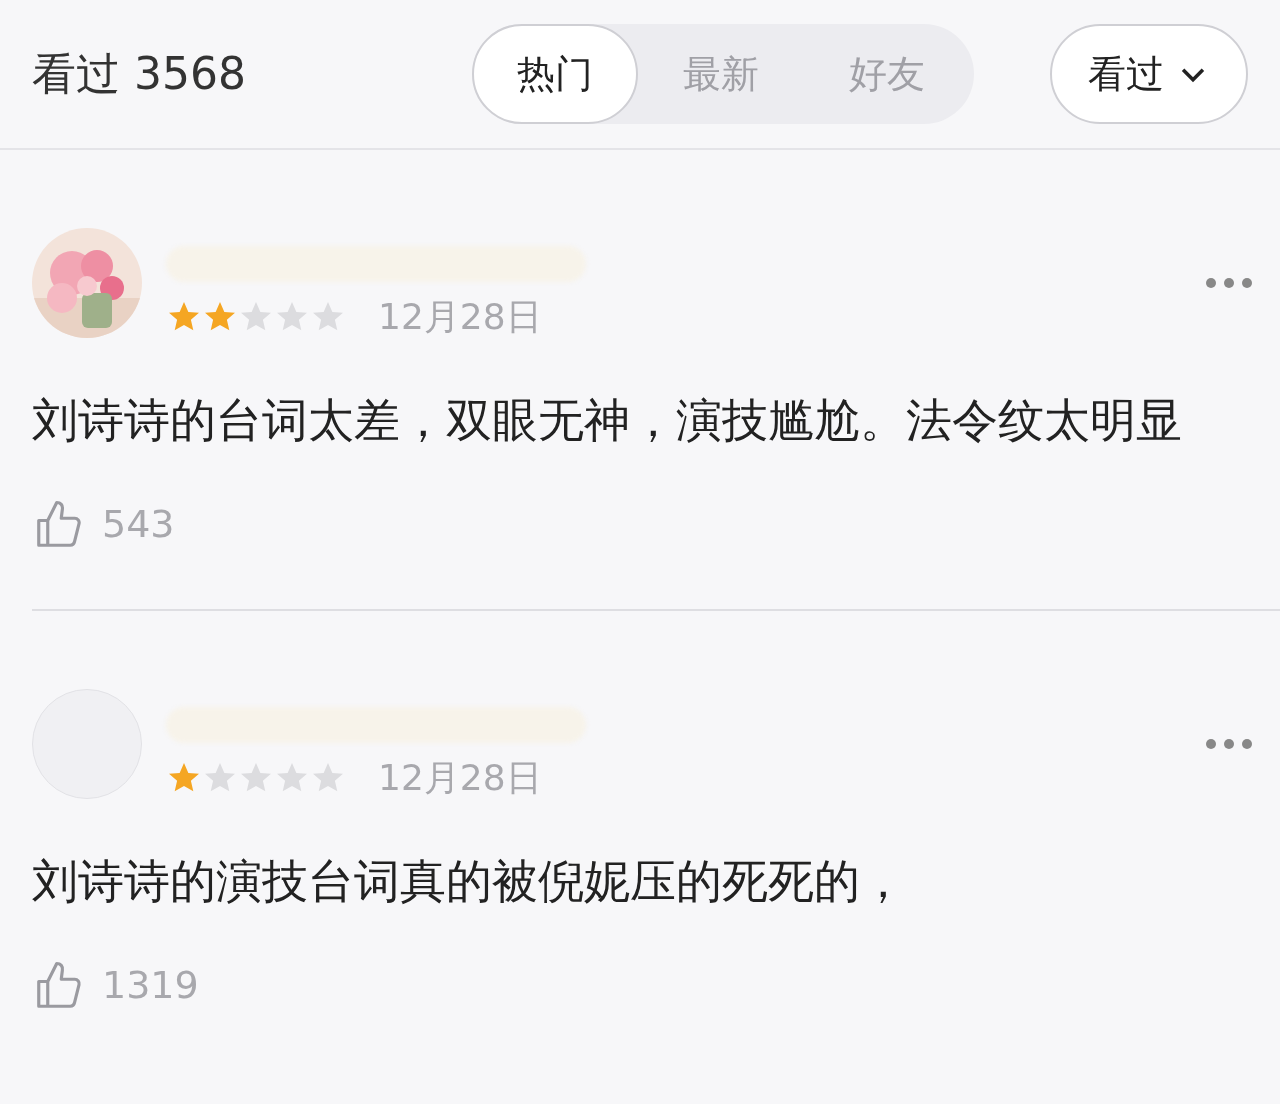 The image size is (1280, 1104). What do you see at coordinates (150, 985) in the screenshot?
I see `like-count: 1319` at bounding box center [150, 985].